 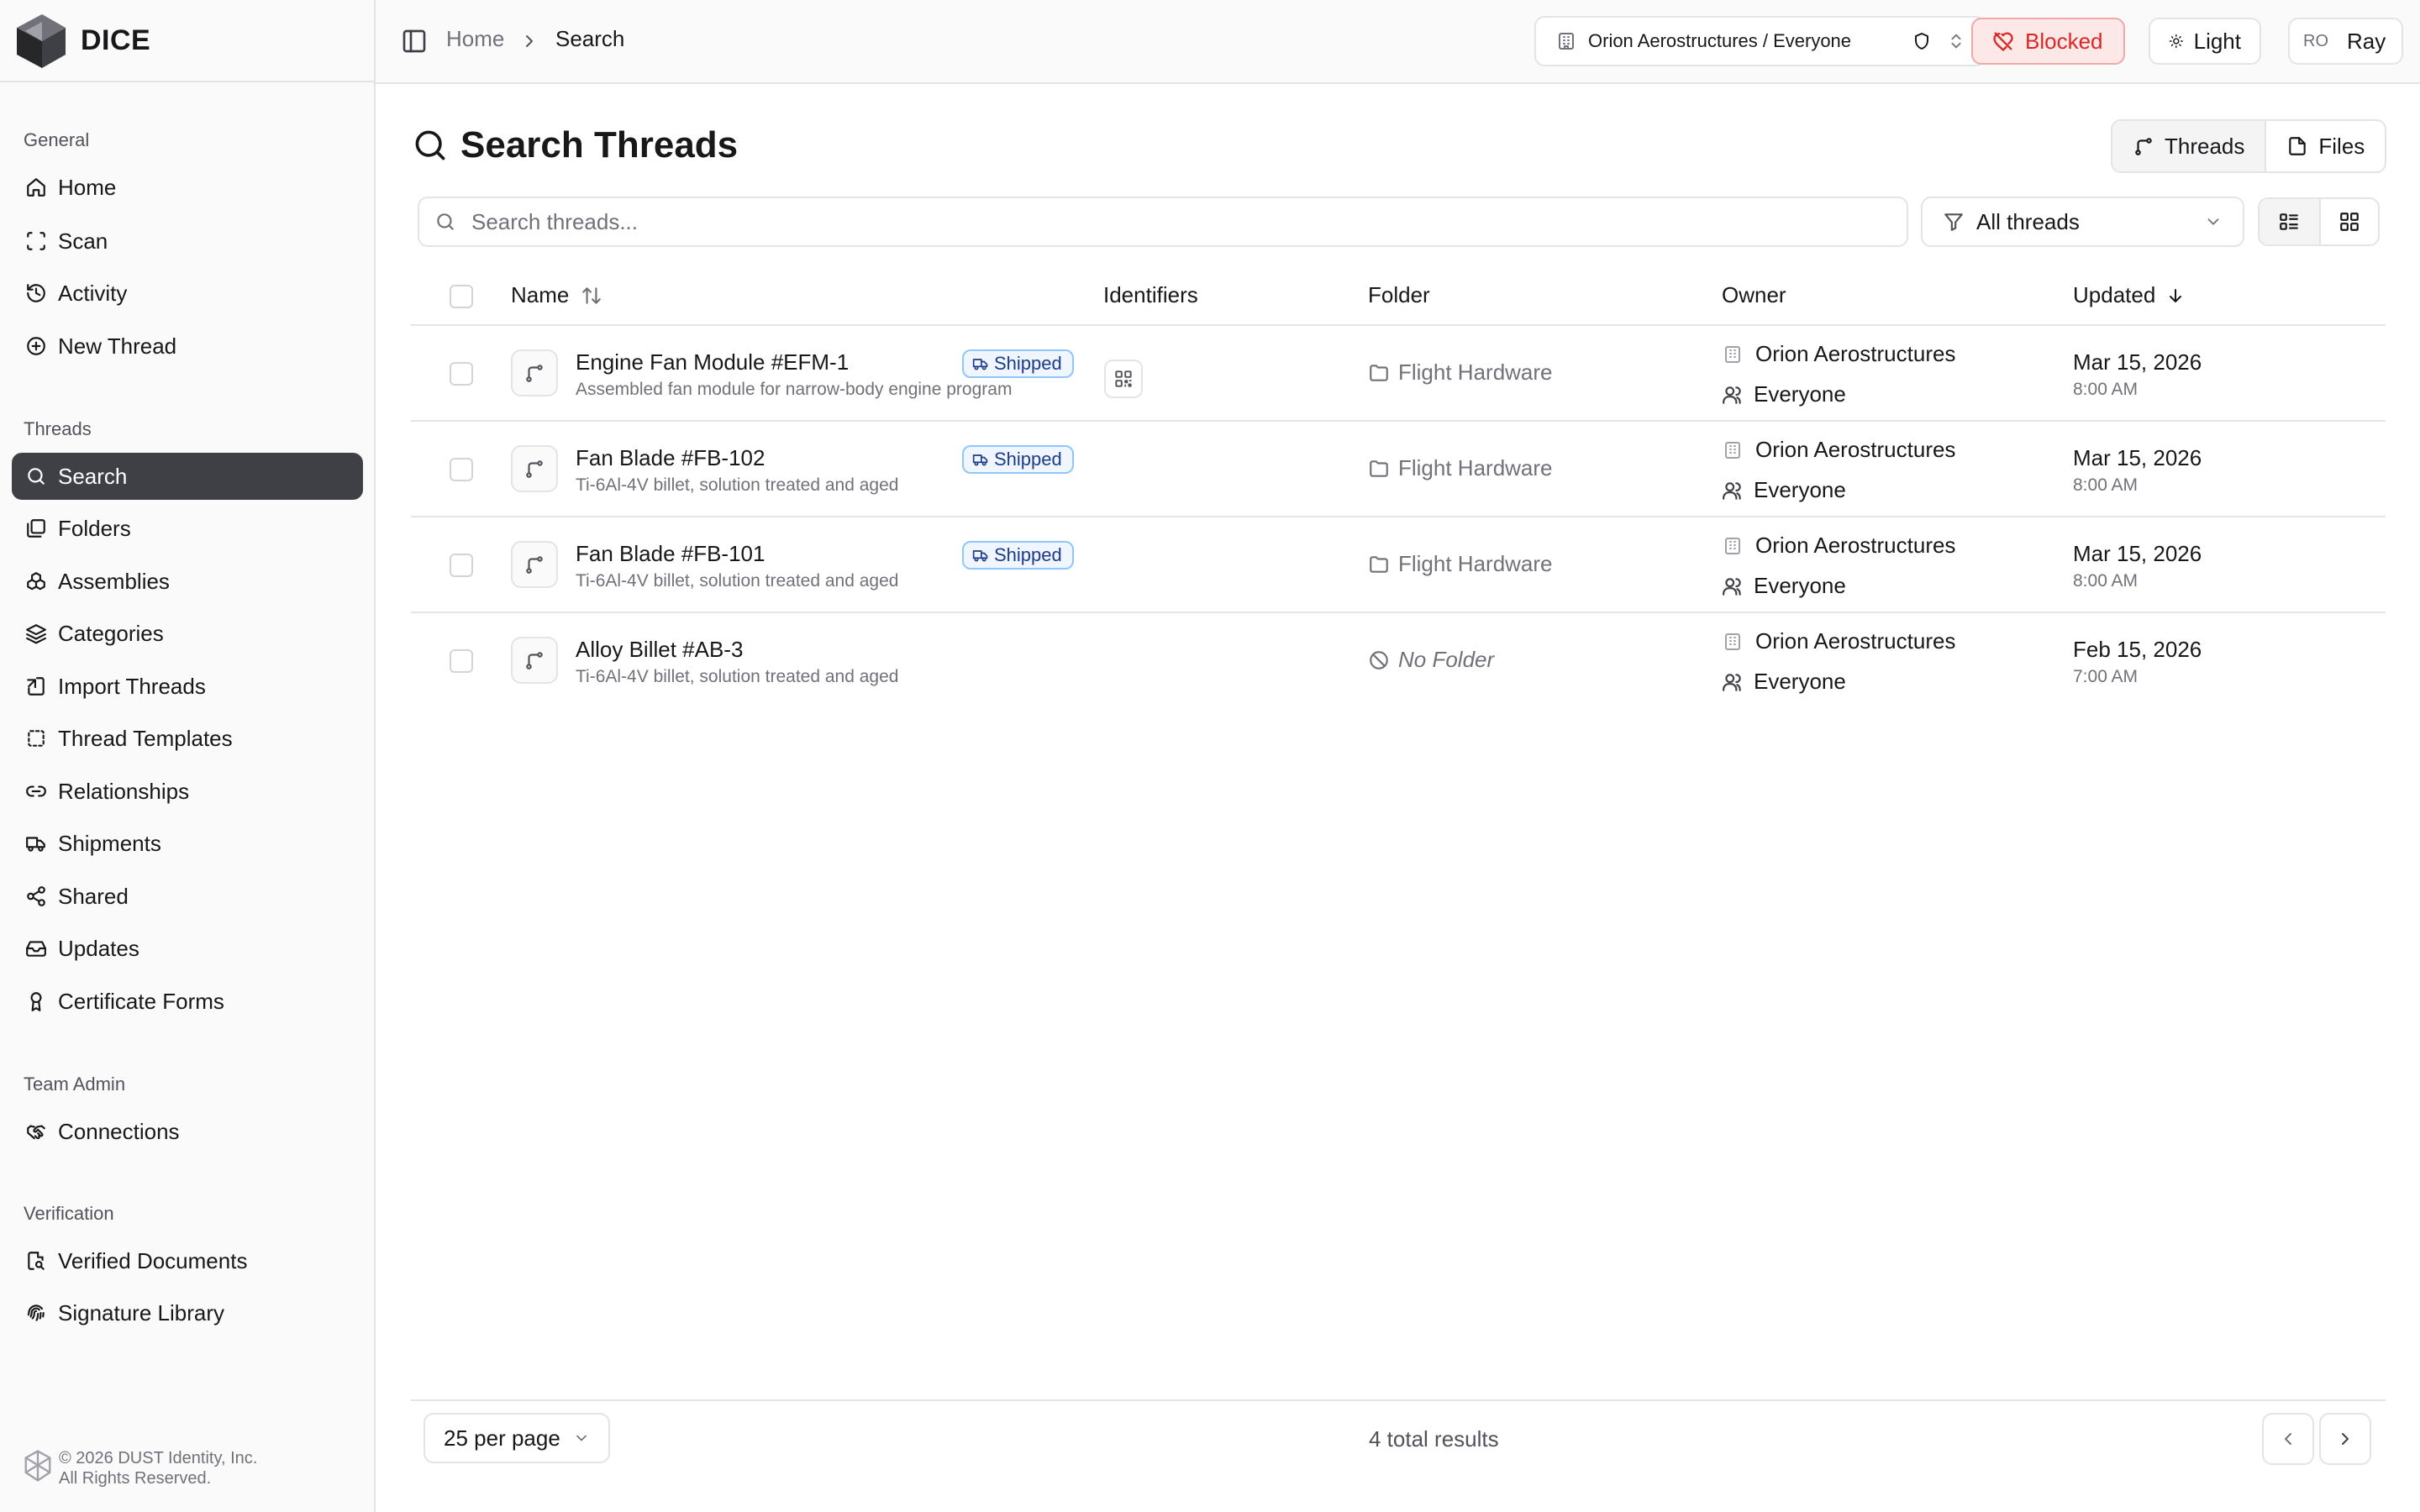 I want to click on owner-team: Everyone, so click(x=1784, y=586).